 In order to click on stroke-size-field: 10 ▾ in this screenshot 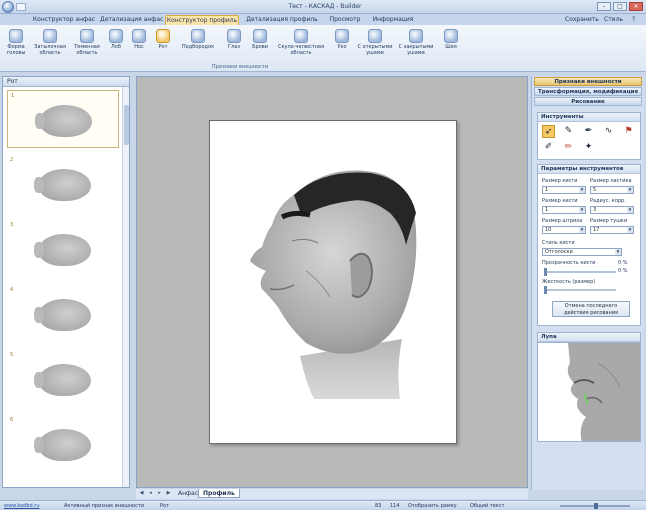, I will do `click(564, 230)`.